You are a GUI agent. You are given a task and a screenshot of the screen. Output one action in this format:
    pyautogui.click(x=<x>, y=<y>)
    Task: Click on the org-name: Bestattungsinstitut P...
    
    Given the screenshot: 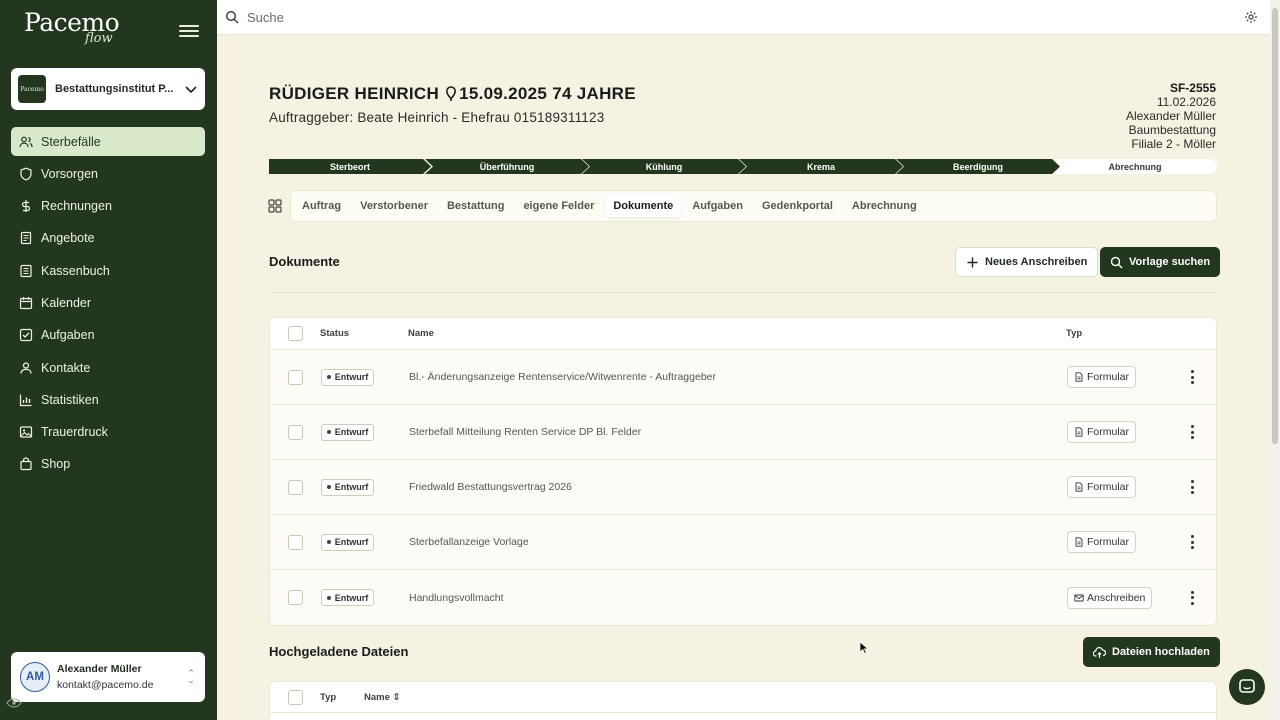 What is the action you would take?
    pyautogui.click(x=114, y=89)
    